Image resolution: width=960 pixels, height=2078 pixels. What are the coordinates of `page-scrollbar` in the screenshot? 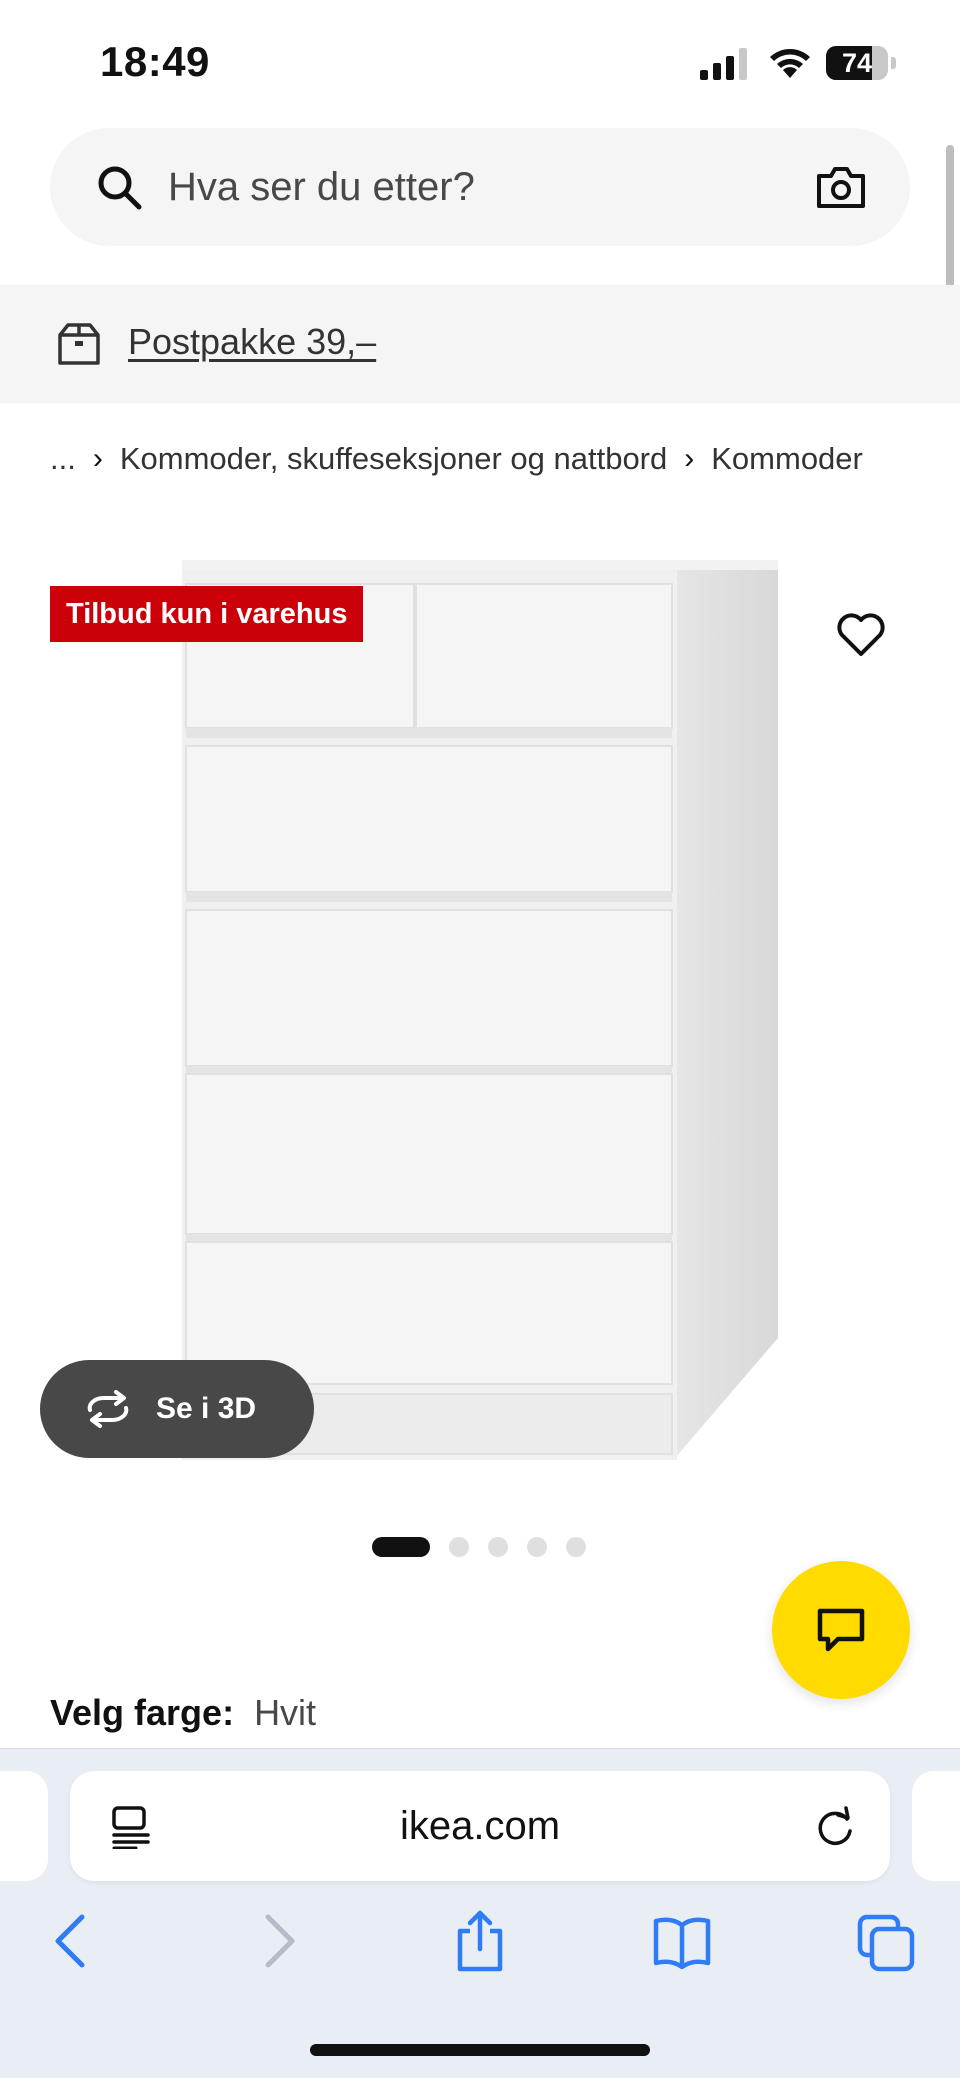 It's located at (950, 220).